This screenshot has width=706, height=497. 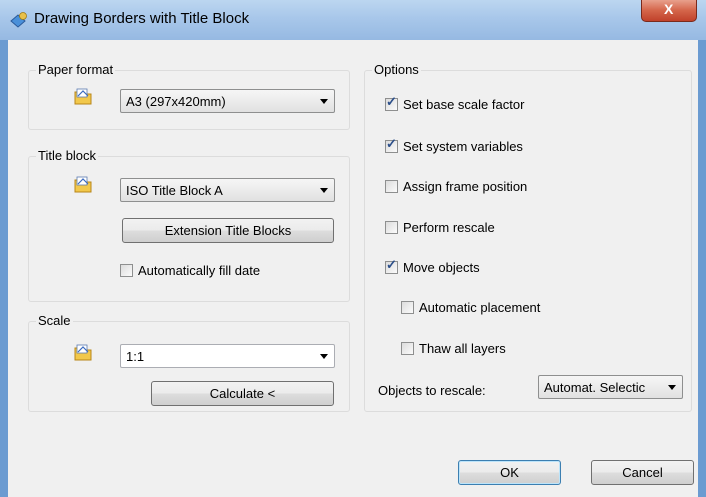 I want to click on extension-title-blocks-button: Extension Title Blocks, so click(x=228, y=230).